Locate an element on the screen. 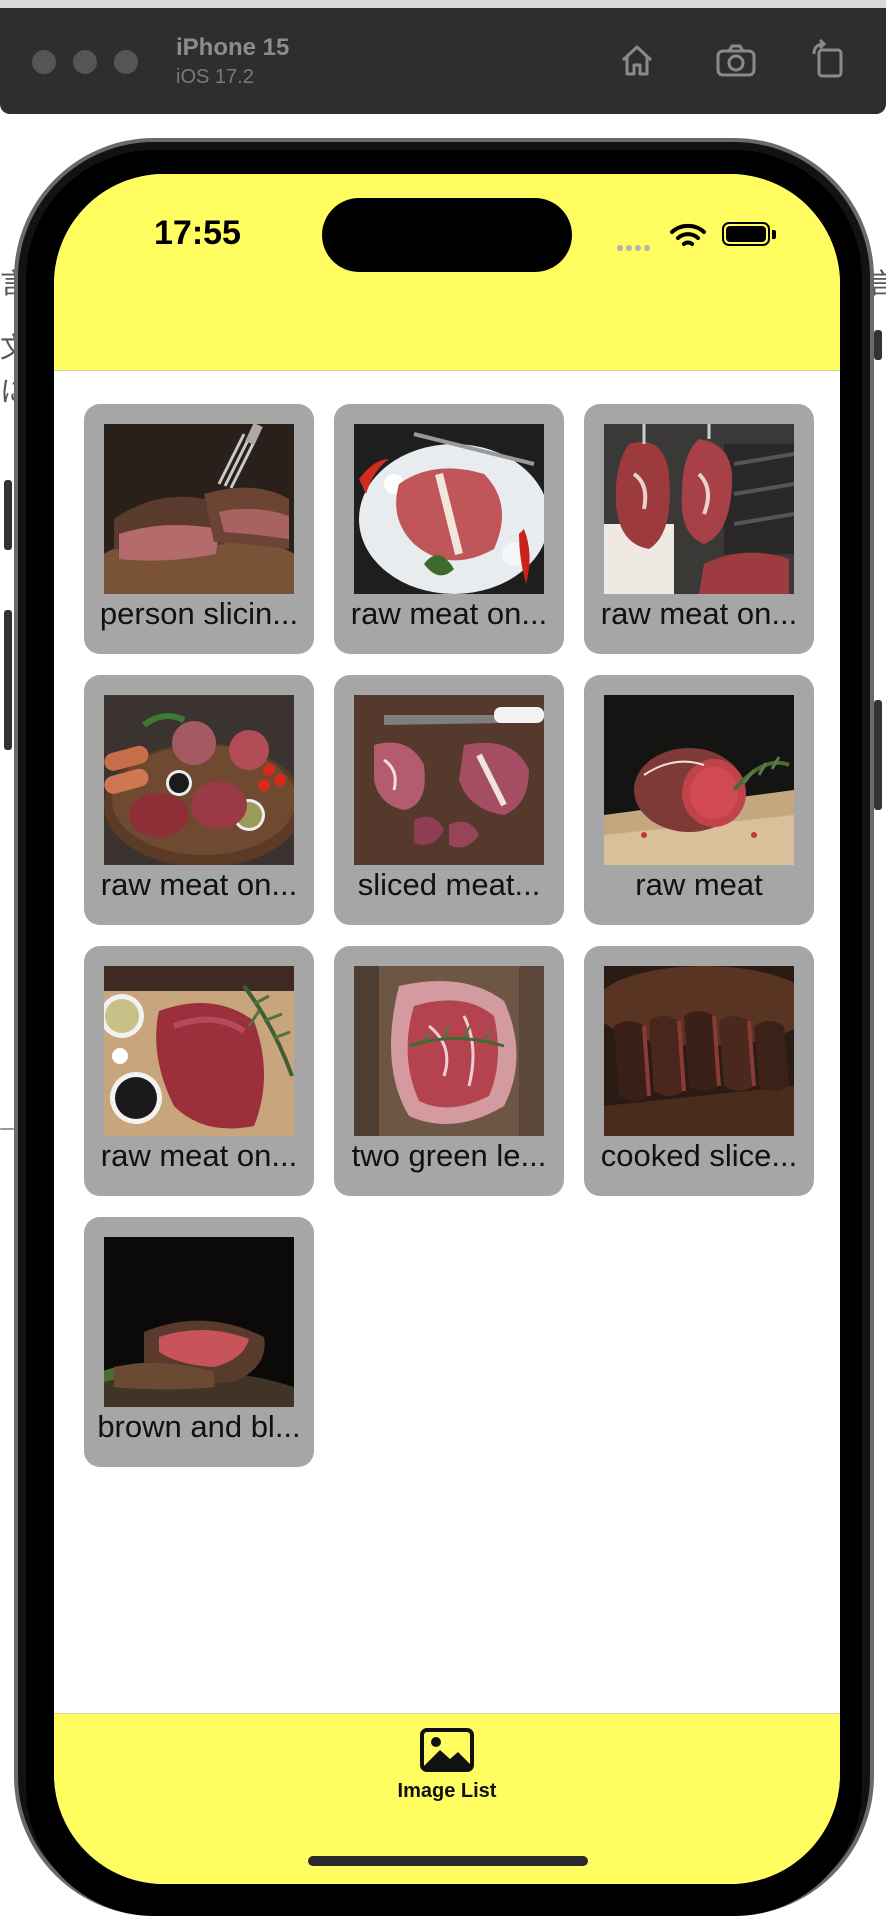  navigation-bar: 17:55 is located at coordinates (447, 272).